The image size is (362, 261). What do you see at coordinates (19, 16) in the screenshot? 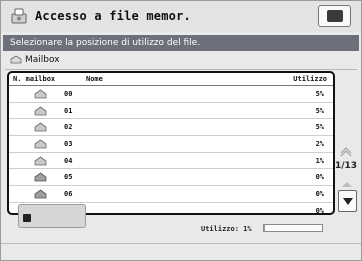
I see `memory-media-icon` at bounding box center [19, 16].